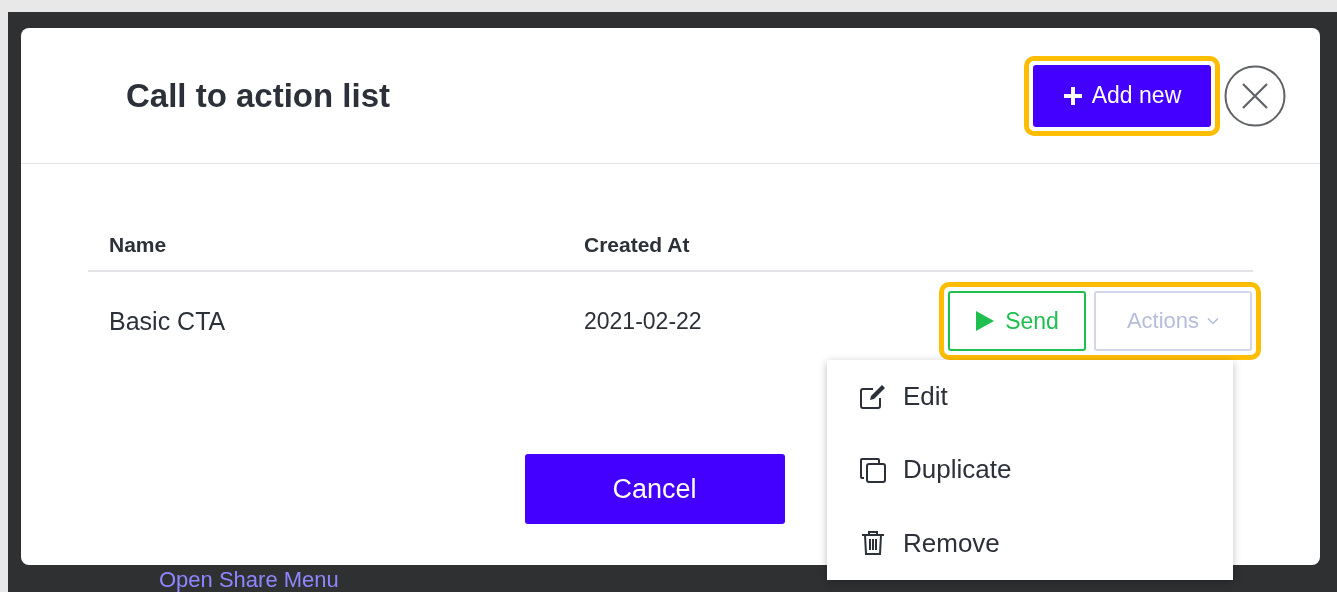 The width and height of the screenshot is (1337, 592). Describe the element at coordinates (258, 95) in the screenshot. I see `dialog-title: Call to action list` at that location.